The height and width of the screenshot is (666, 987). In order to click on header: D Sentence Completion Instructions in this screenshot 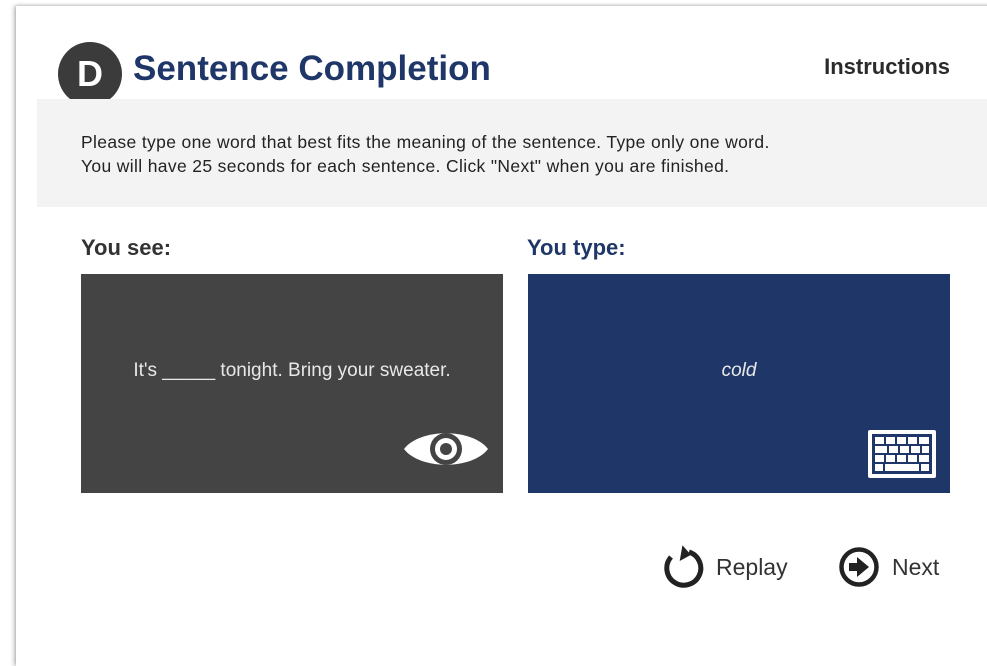, I will do `click(495, 73)`.